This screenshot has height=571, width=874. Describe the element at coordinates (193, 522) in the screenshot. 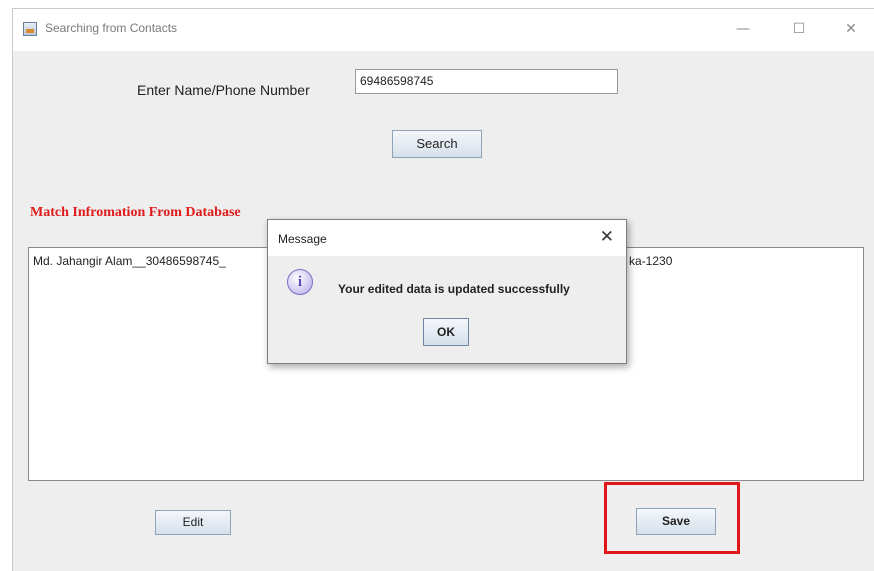

I see `edit-button: Edit` at that location.